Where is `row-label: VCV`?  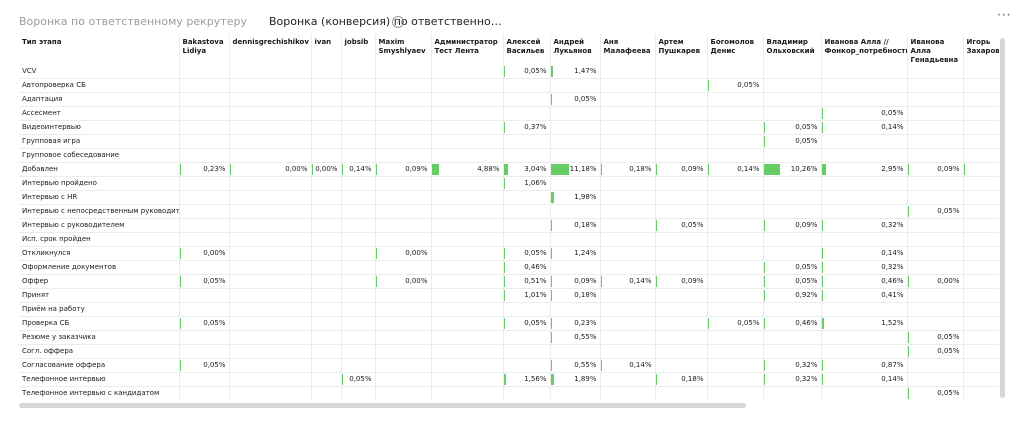
row-label: VCV is located at coordinates (99, 72).